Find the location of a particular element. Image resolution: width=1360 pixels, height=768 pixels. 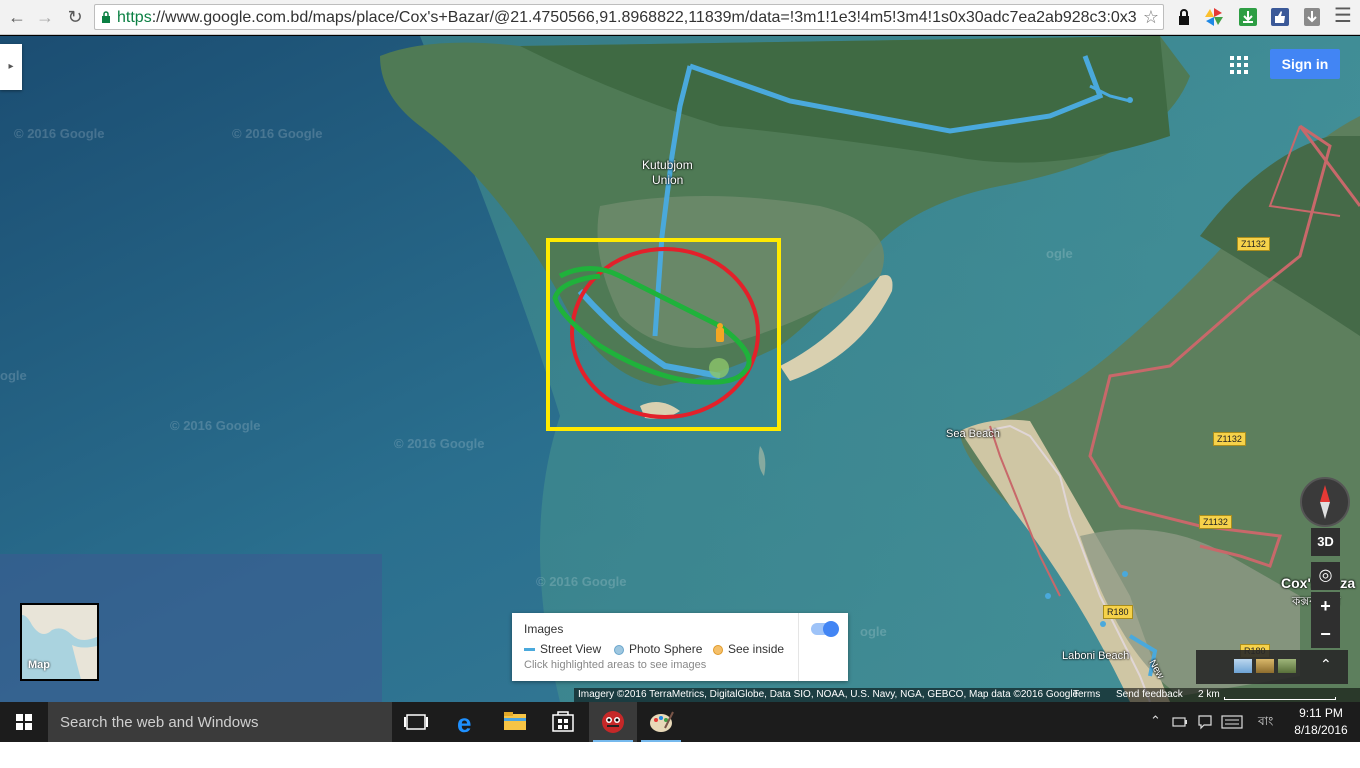

below-taskbar-area is located at coordinates (680, 755).